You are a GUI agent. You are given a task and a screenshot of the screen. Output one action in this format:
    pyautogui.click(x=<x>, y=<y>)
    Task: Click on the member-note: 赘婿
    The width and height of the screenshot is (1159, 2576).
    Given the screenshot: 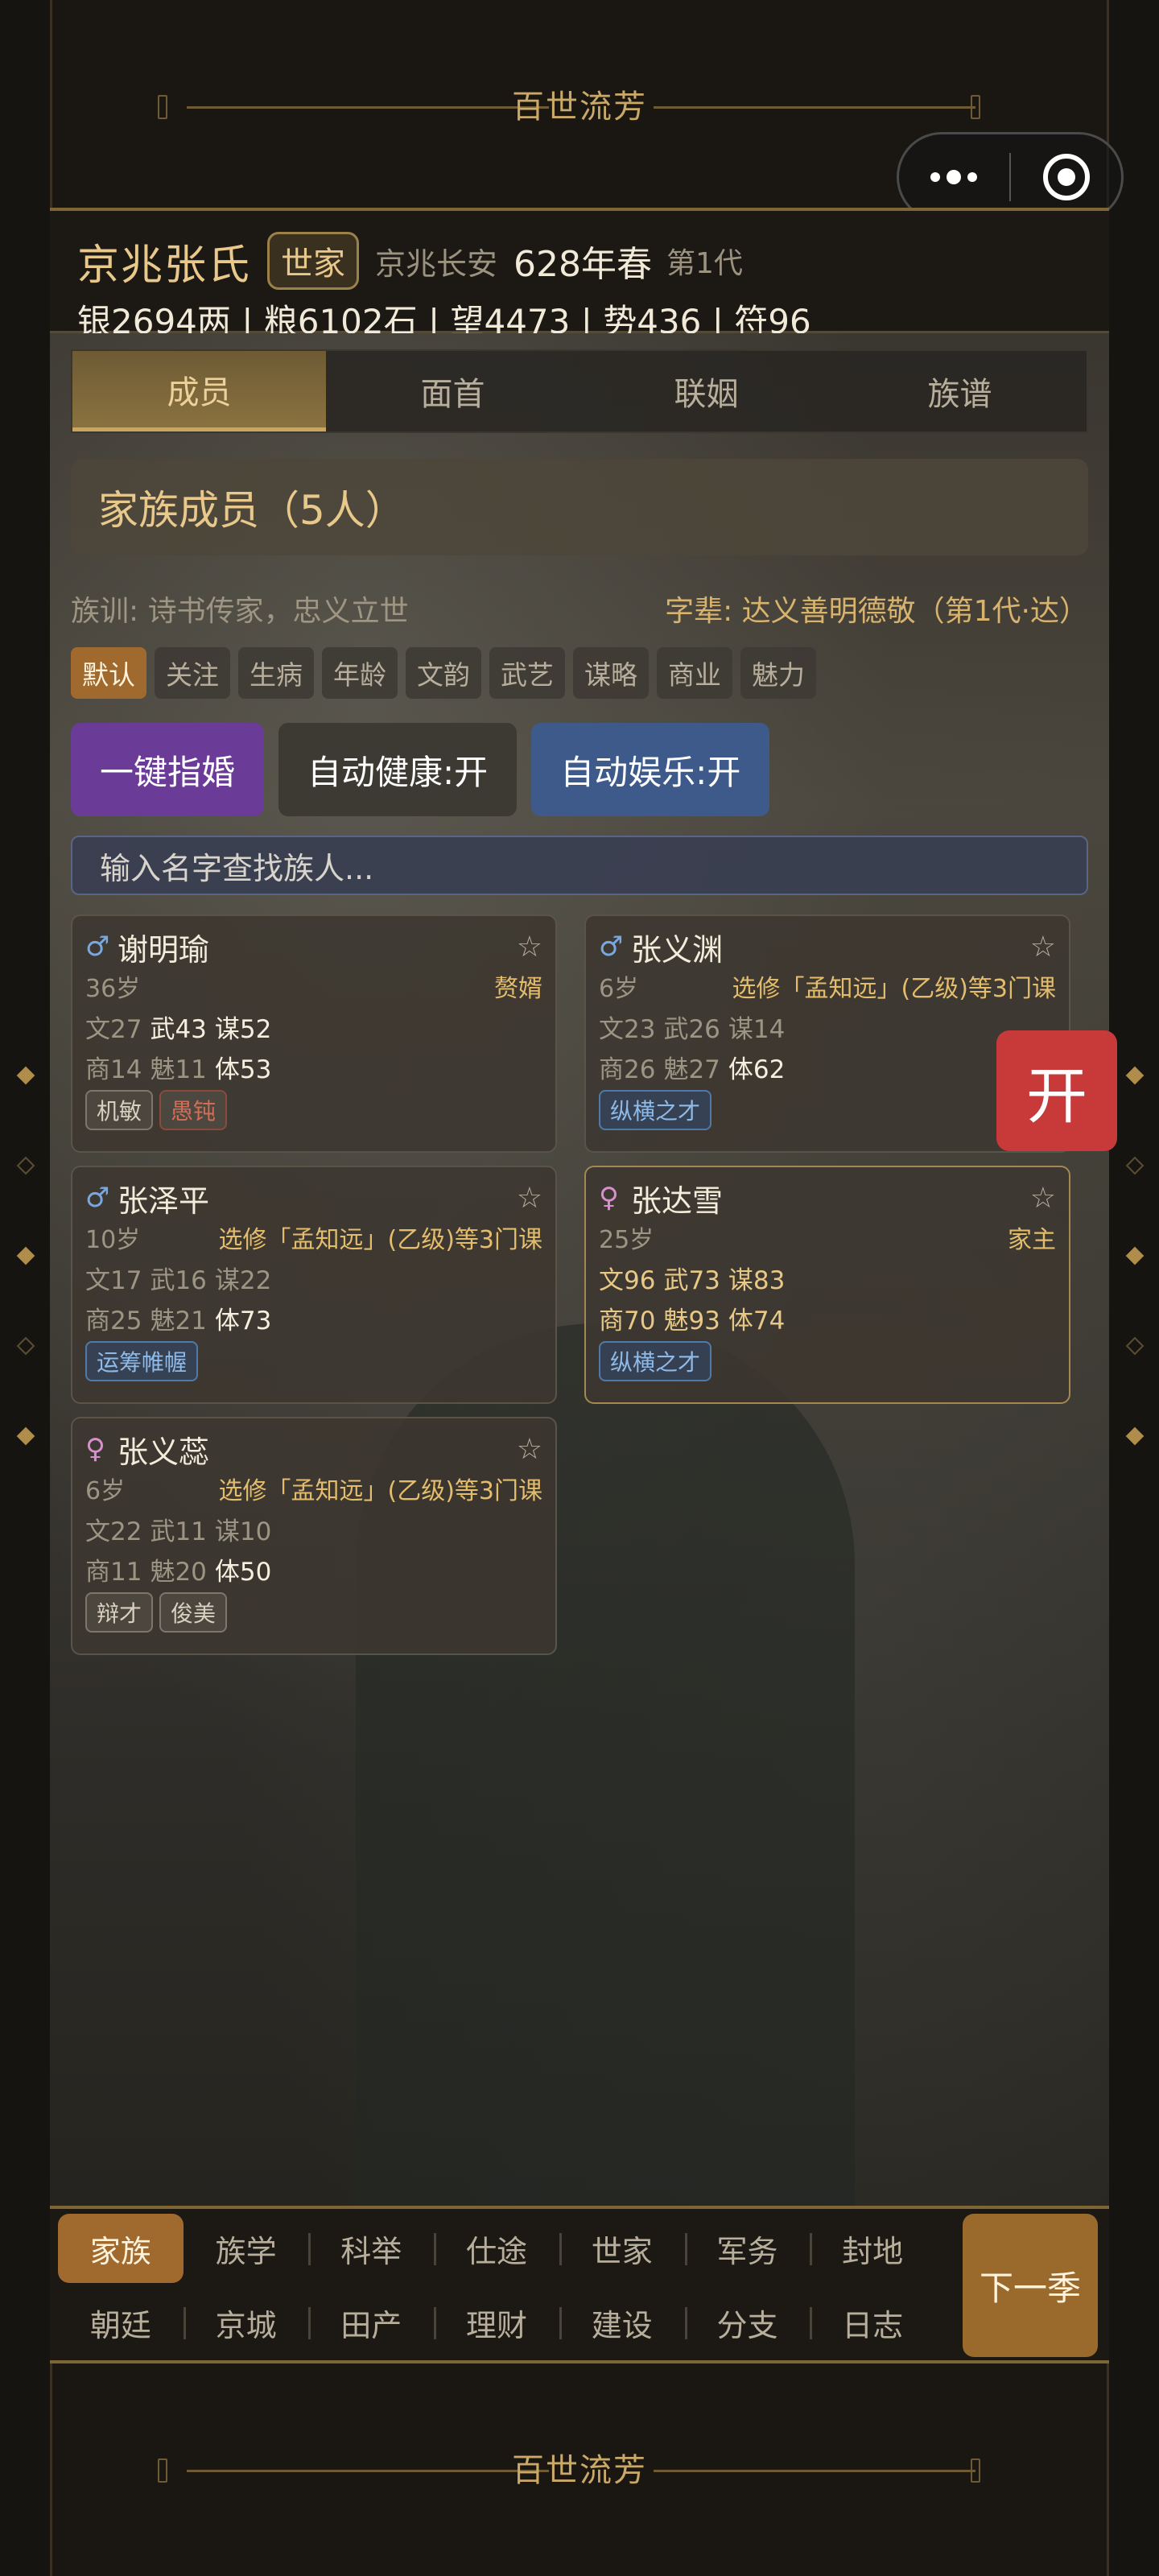 What is the action you would take?
    pyautogui.click(x=518, y=989)
    